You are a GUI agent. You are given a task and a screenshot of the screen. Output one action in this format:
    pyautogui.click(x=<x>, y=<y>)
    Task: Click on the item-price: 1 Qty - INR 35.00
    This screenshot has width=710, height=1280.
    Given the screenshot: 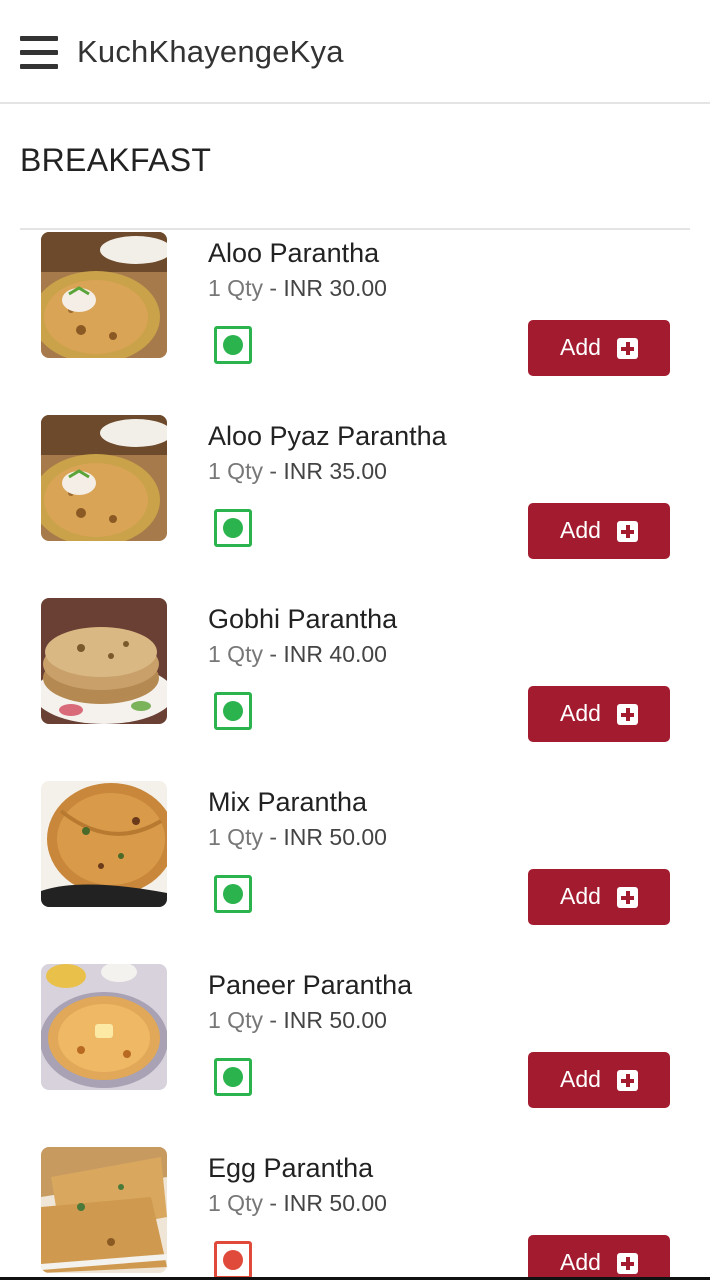 What is the action you would take?
    pyautogui.click(x=297, y=471)
    